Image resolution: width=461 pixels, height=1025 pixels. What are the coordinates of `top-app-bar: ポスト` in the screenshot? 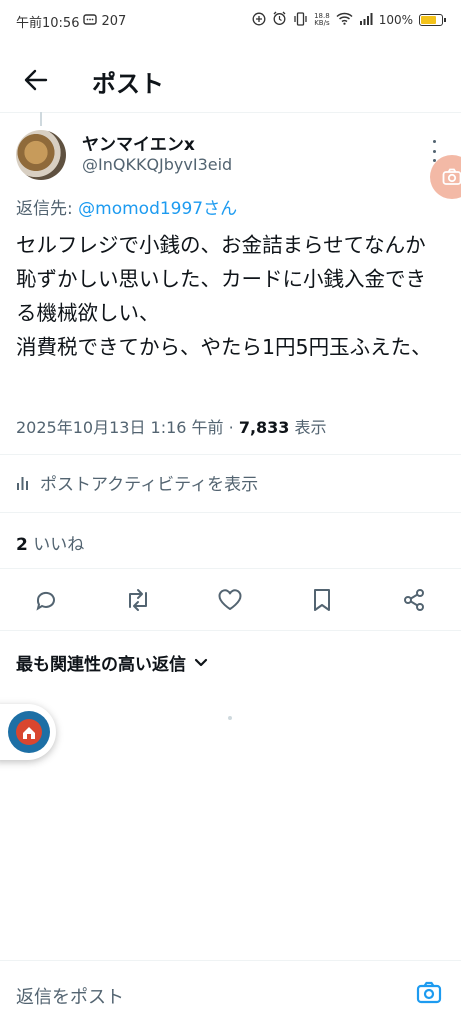 It's located at (230, 80).